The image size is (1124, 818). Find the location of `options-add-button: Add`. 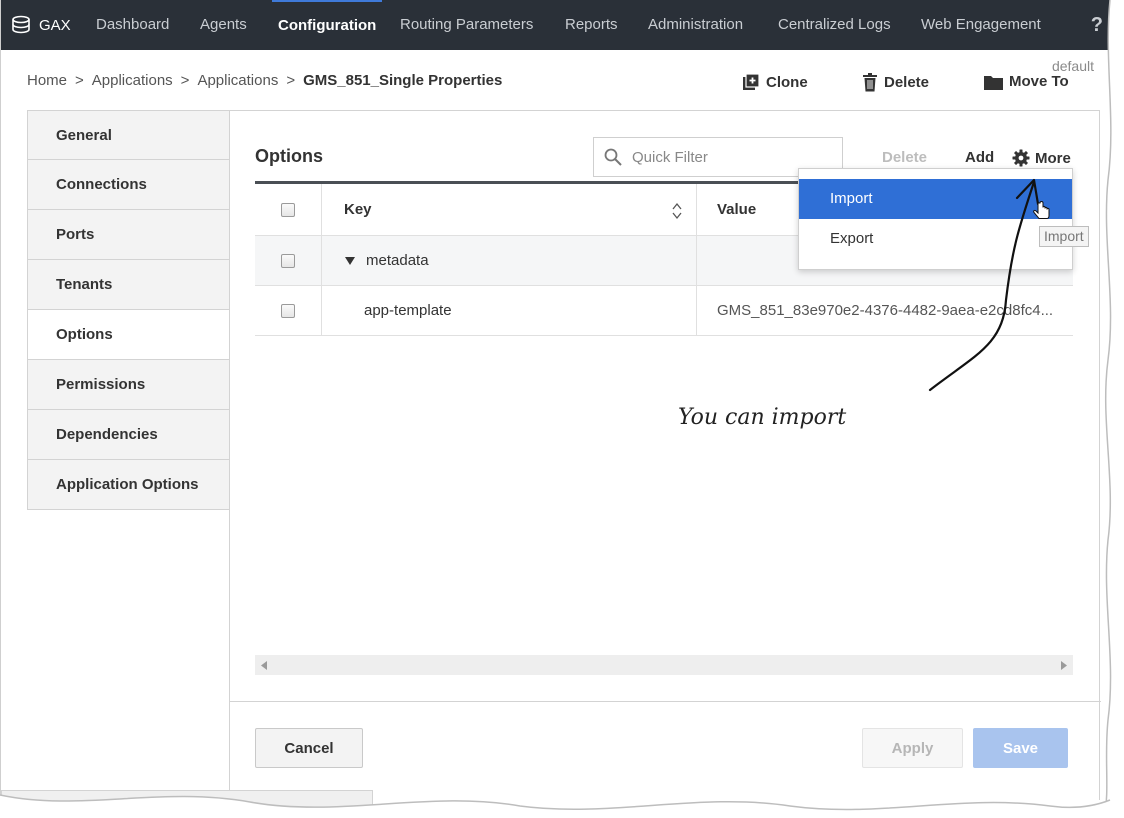

options-add-button: Add is located at coordinates (979, 157).